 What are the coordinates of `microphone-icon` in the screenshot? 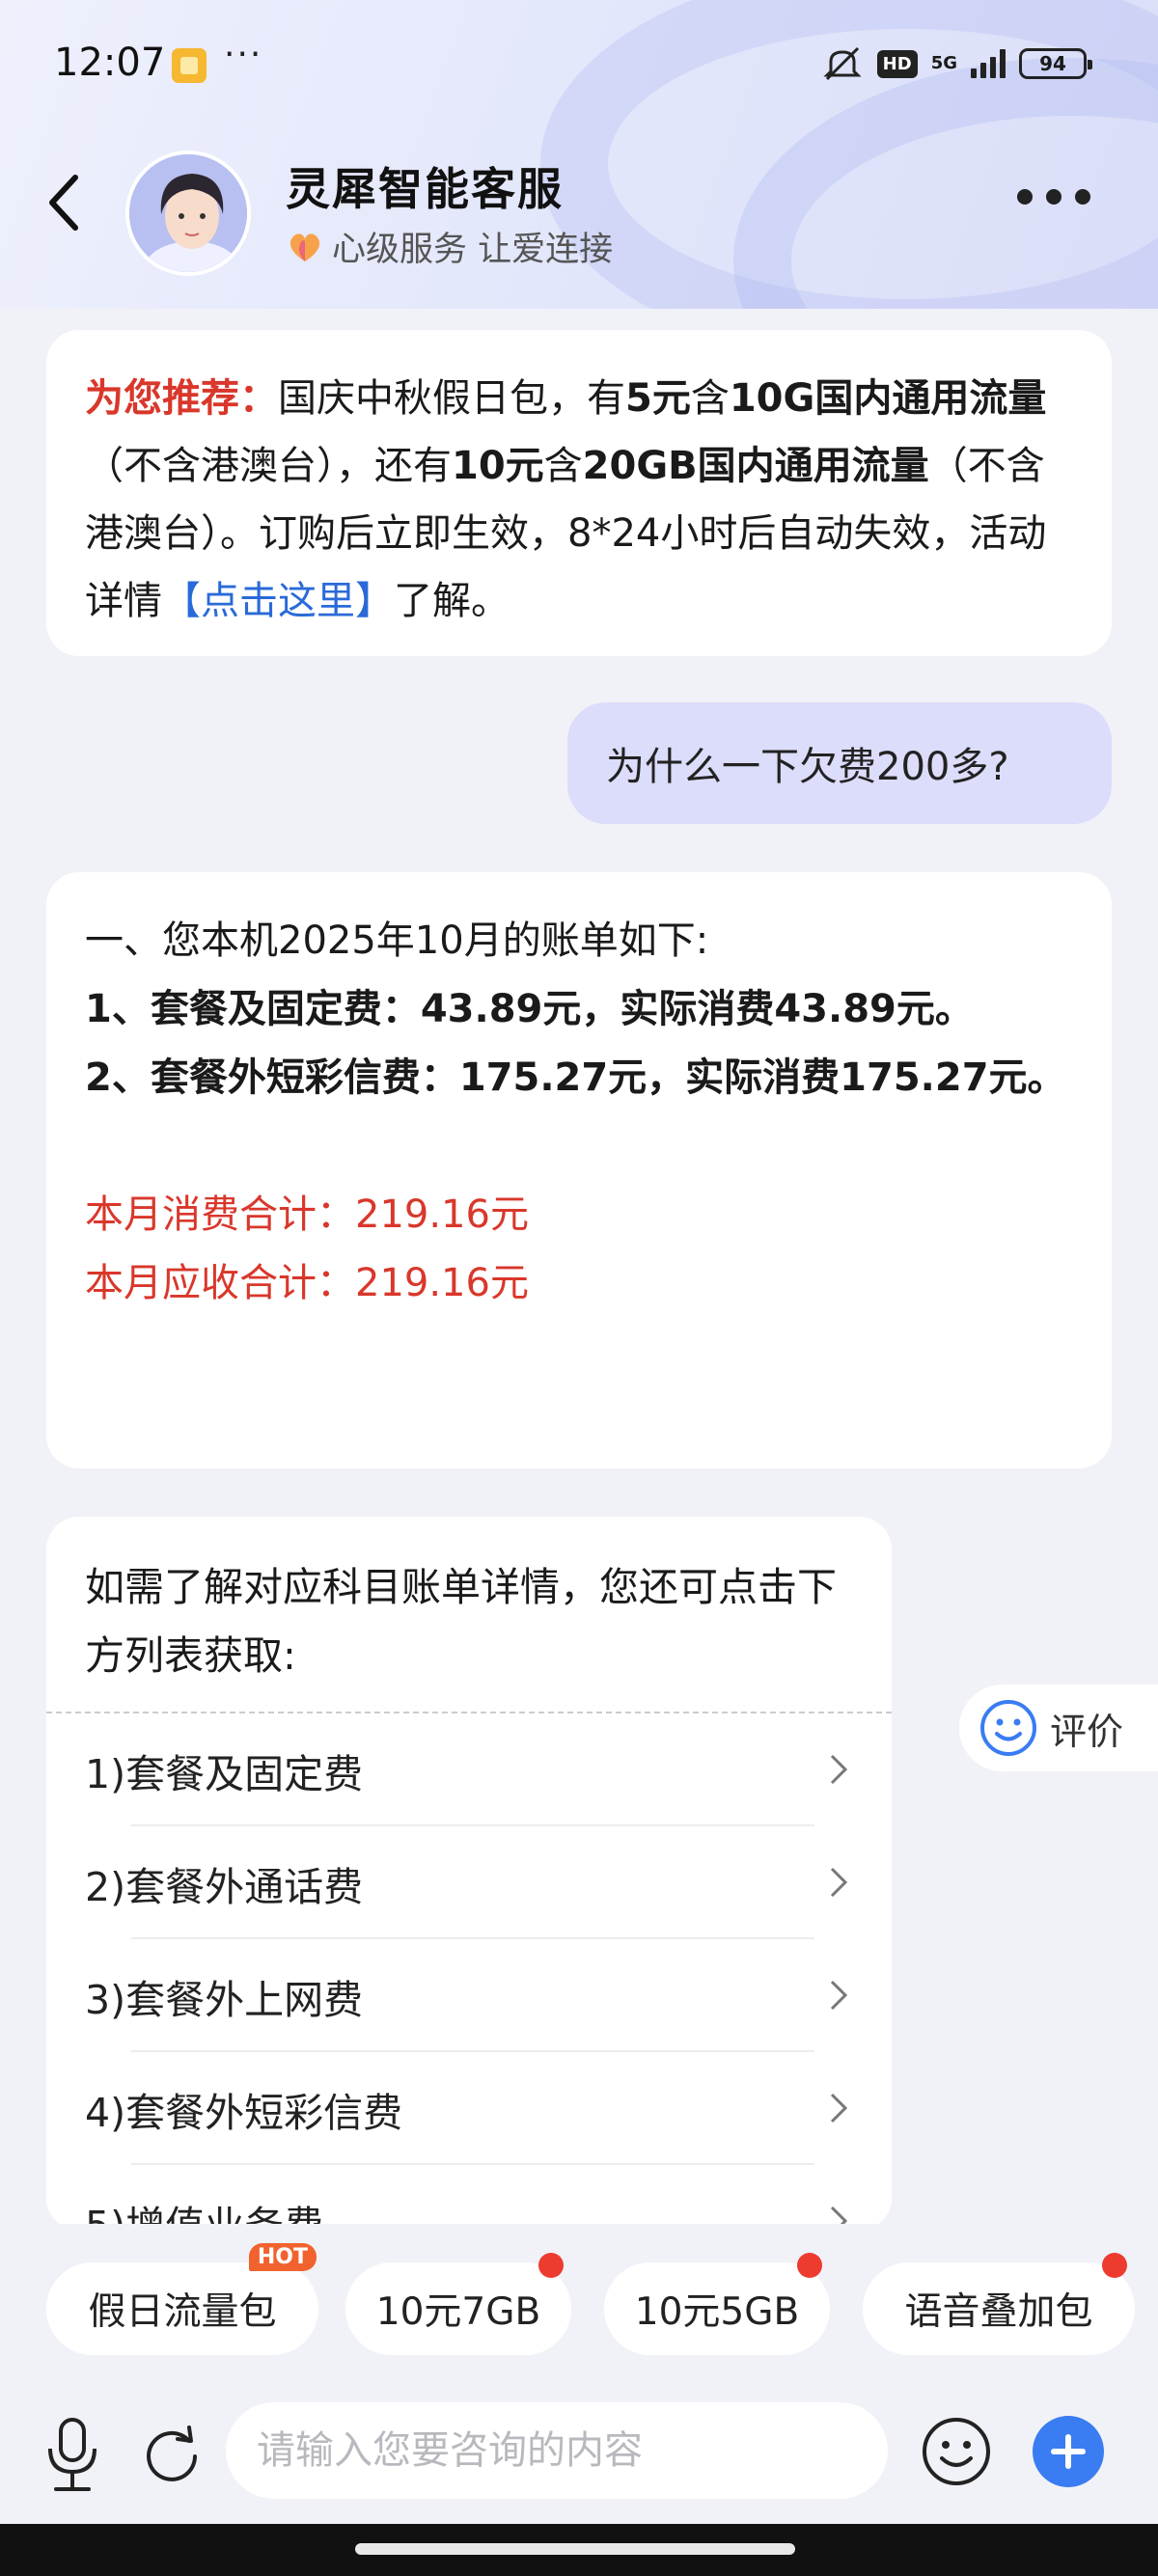 It's located at (72, 2454).